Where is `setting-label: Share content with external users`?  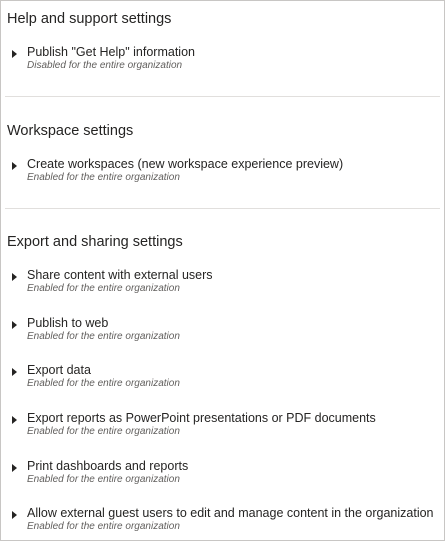
setting-label: Share content with external users is located at coordinates (120, 275).